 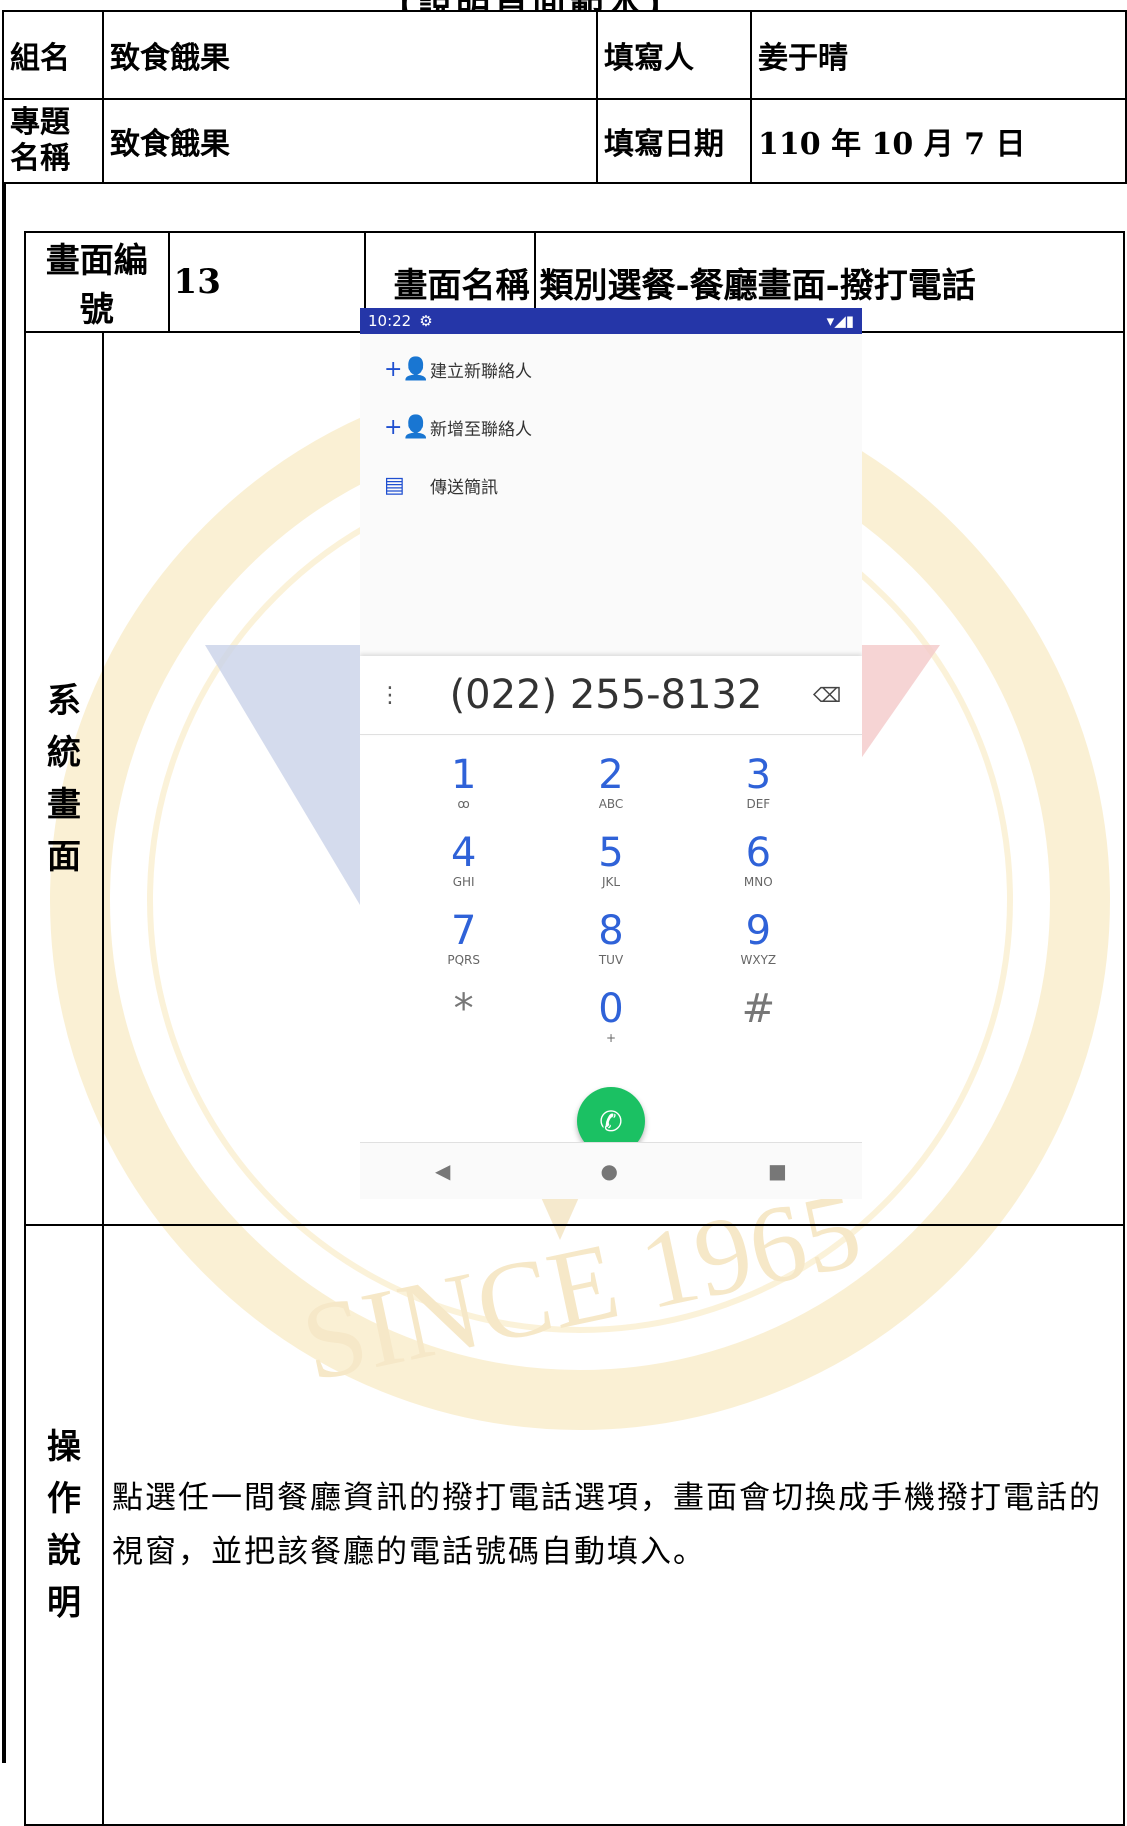 What do you see at coordinates (97, 282) in the screenshot?
I see `screen-id-label: 畫面編號` at bounding box center [97, 282].